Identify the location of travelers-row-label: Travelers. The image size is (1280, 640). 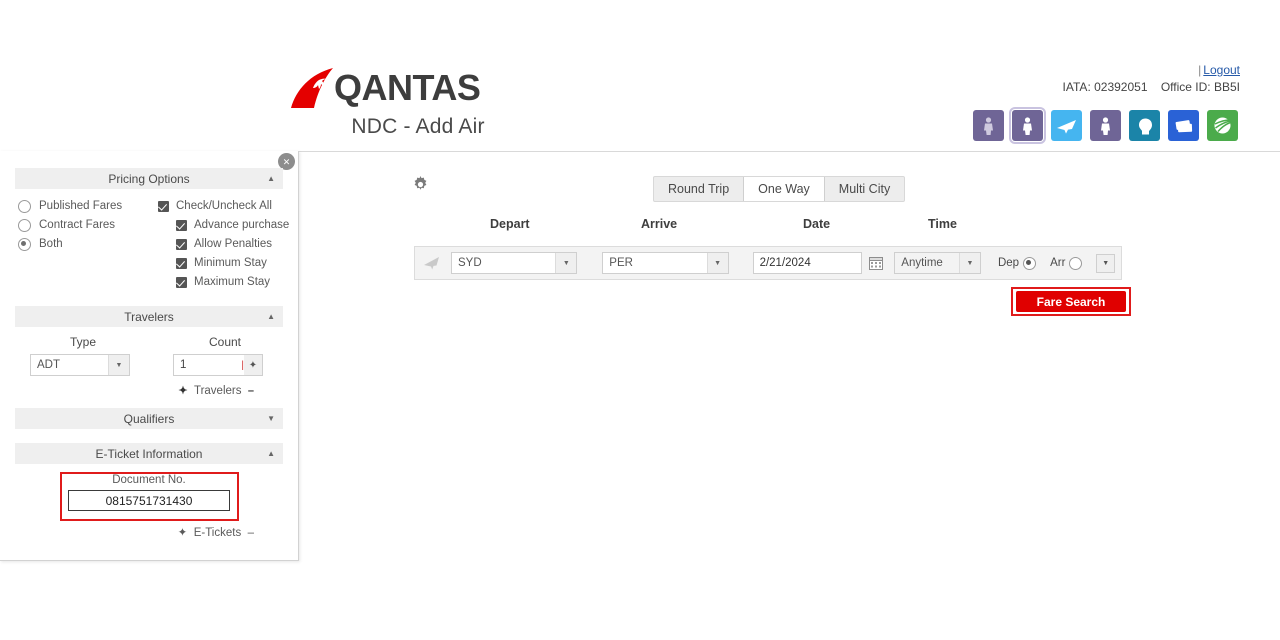
(217, 391).